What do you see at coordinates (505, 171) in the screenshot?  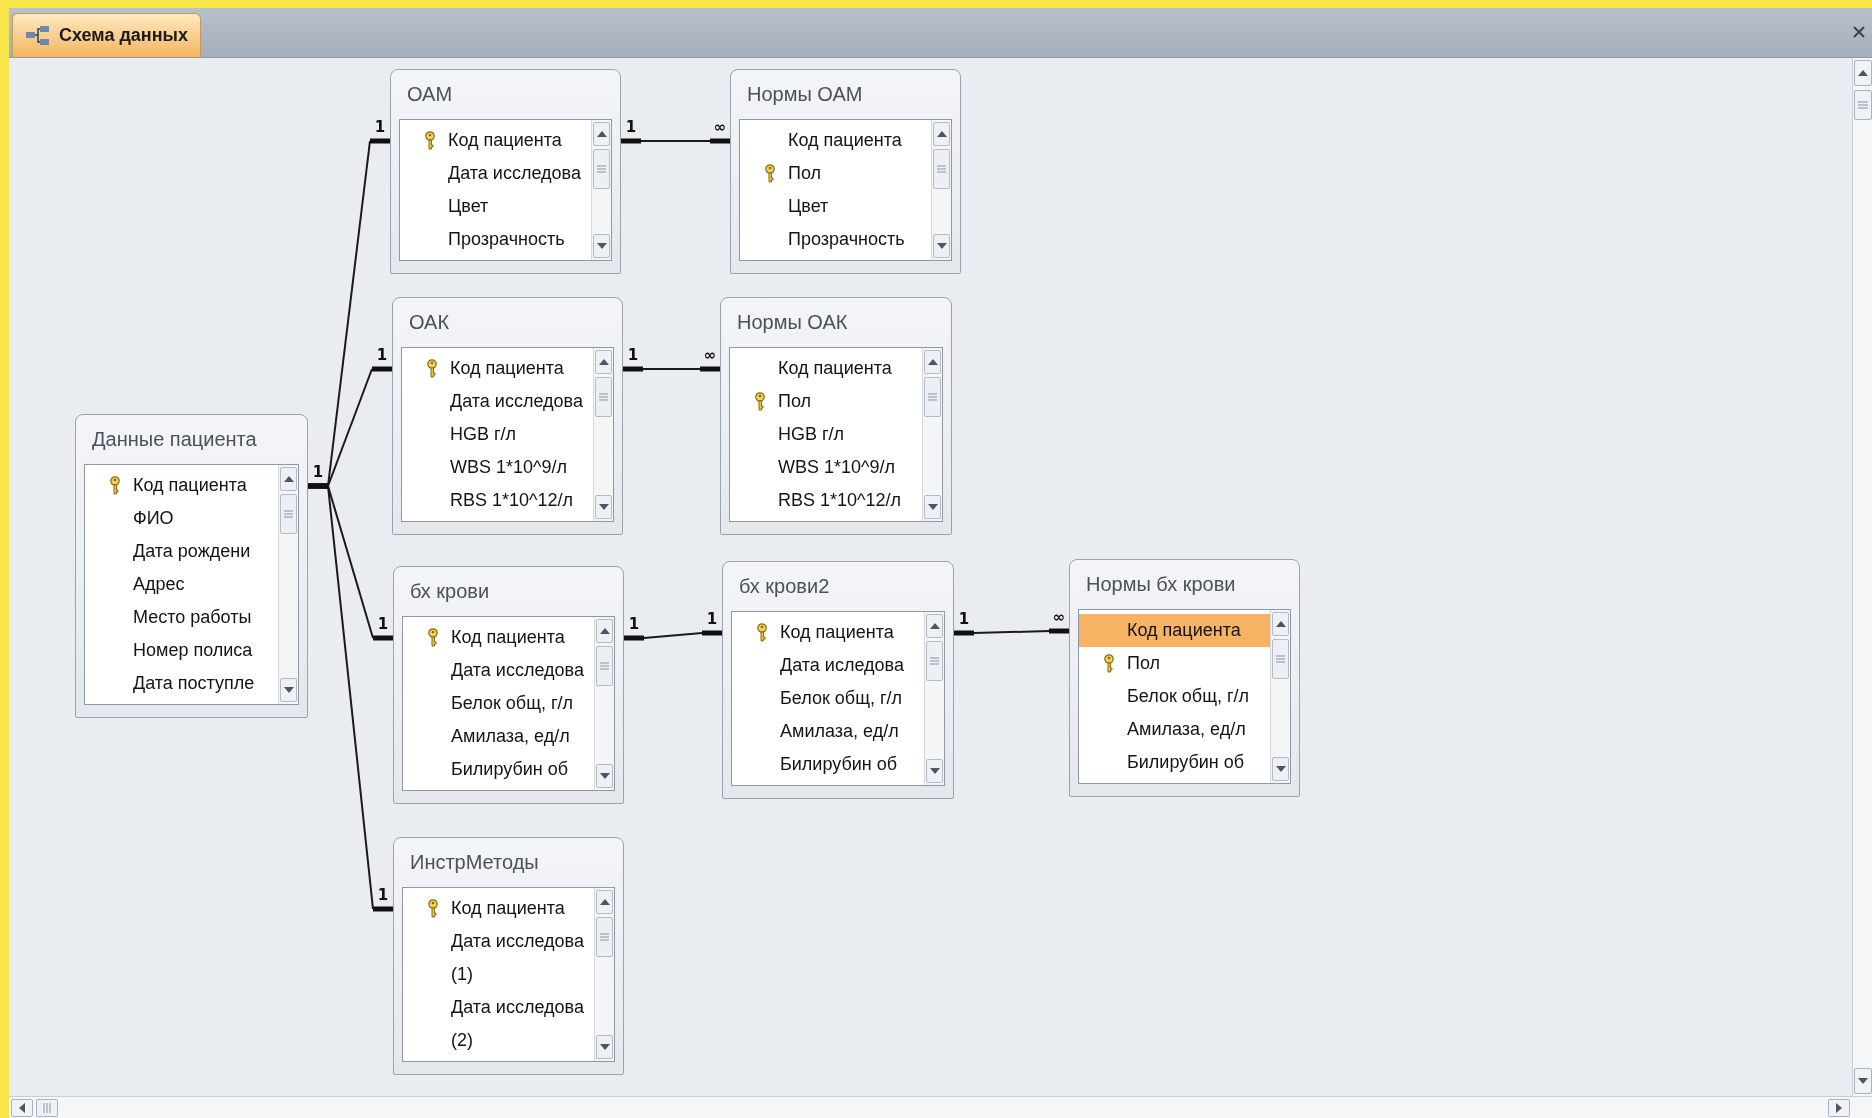 I see `table-window: ОАМ Код пациента Дата исследова Цвет Прозрачность` at bounding box center [505, 171].